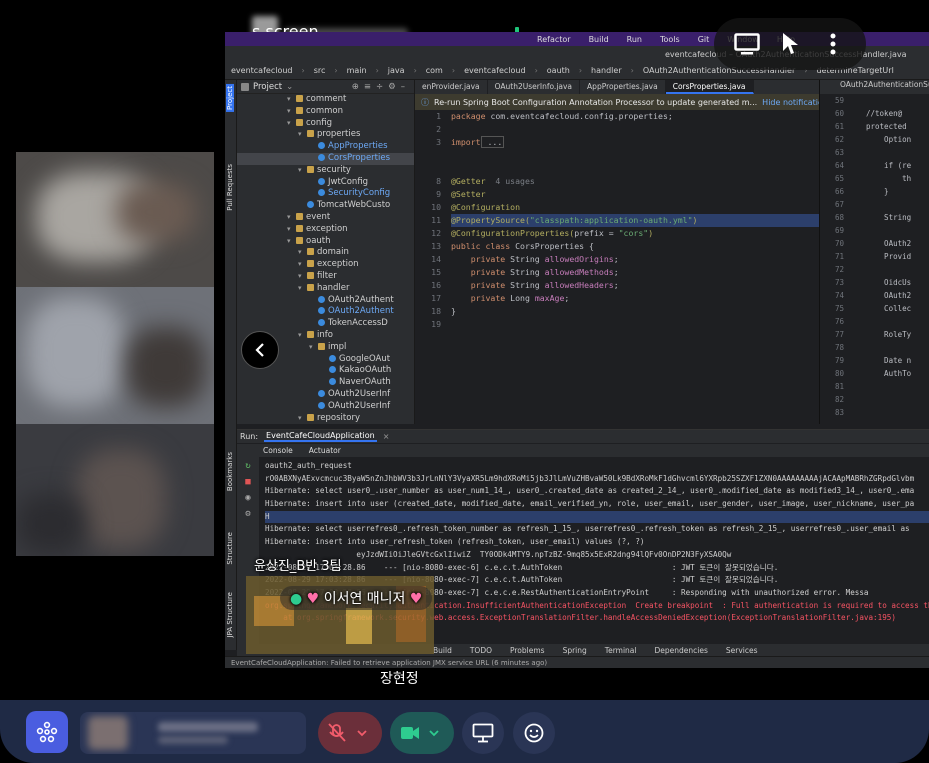 The width and height of the screenshot is (929, 763). I want to click on tab-actuator: Actuator, so click(325, 450).